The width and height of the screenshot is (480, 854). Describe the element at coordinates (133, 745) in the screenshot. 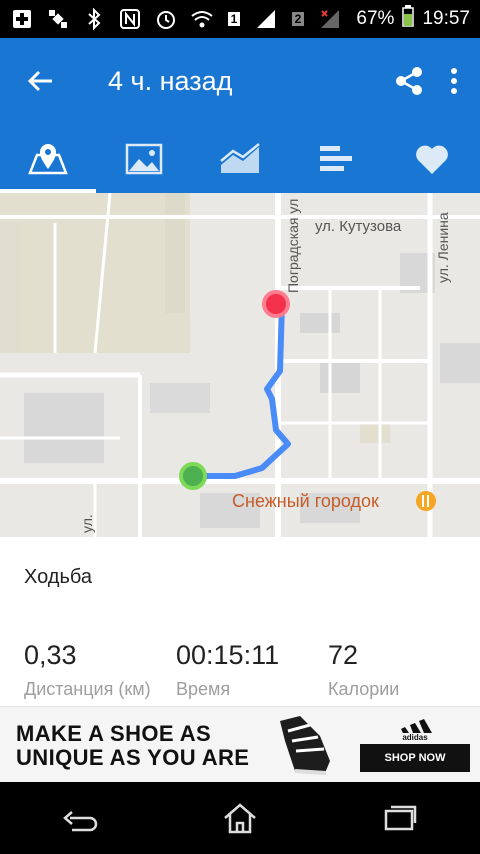

I see `ad-headline: MAKE A SHOE AS UNIQUE AS YOU ARE` at that location.